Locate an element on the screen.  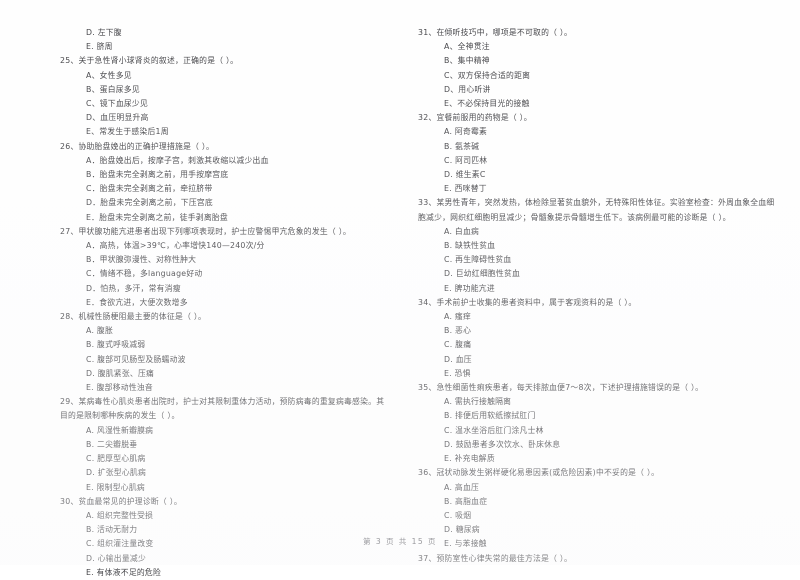
option-line: C. 再生障碍性贫血 is located at coordinates (478, 260).